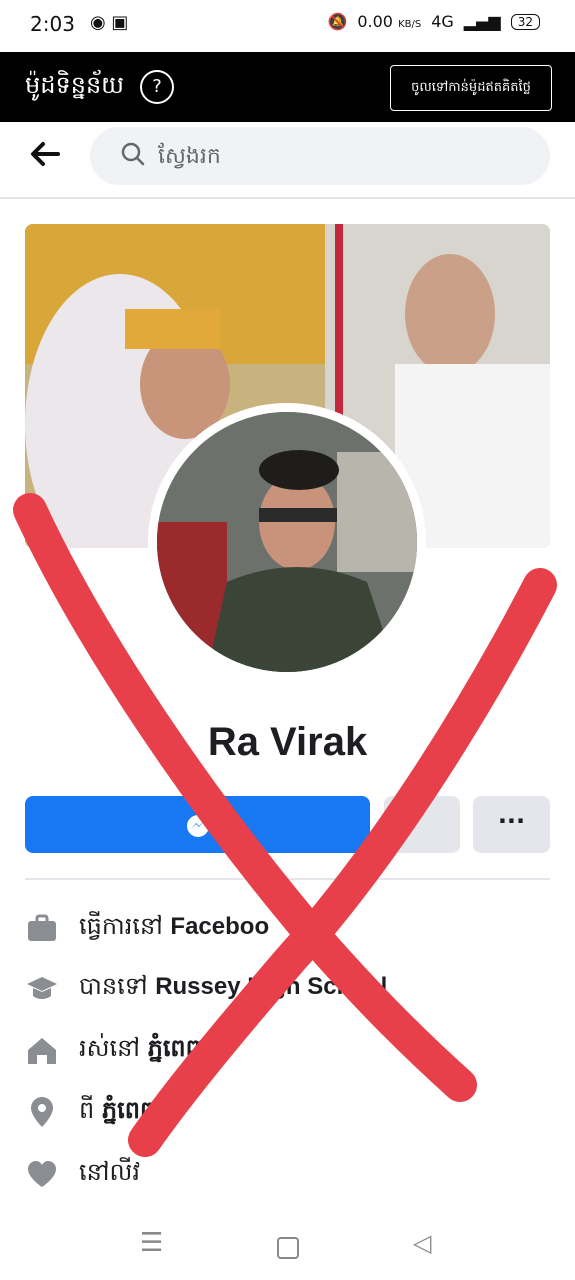 Image resolution: width=575 pixels, height=1280 pixels. I want to click on back-triangle-icon: ◁, so click(422, 1243).